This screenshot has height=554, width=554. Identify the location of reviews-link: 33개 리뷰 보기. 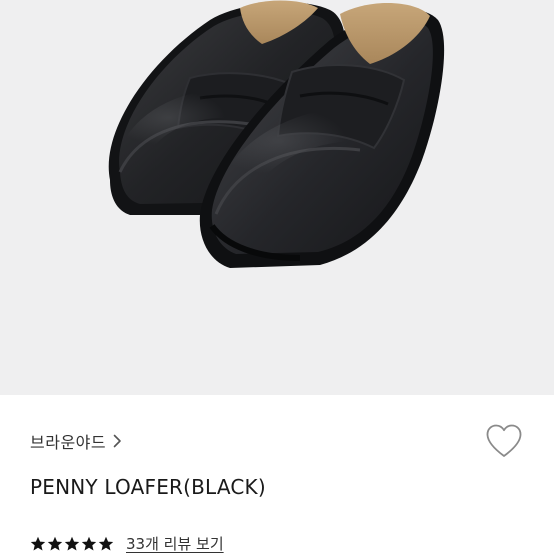
(175, 543).